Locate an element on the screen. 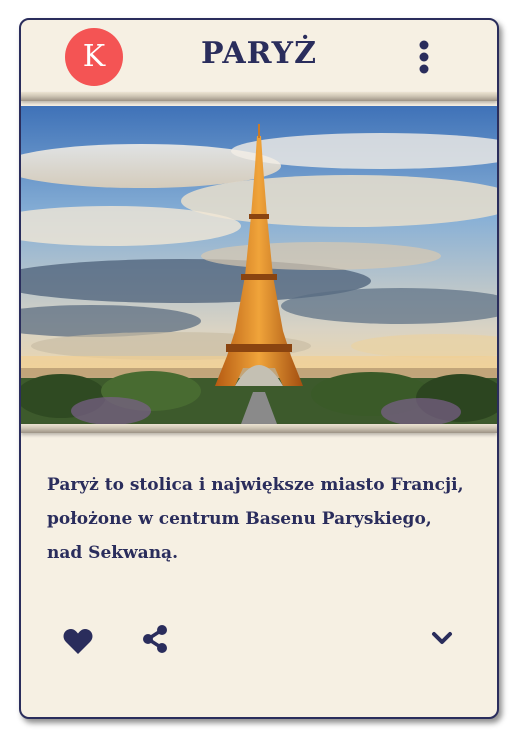  image-divider is located at coordinates (259, 428).